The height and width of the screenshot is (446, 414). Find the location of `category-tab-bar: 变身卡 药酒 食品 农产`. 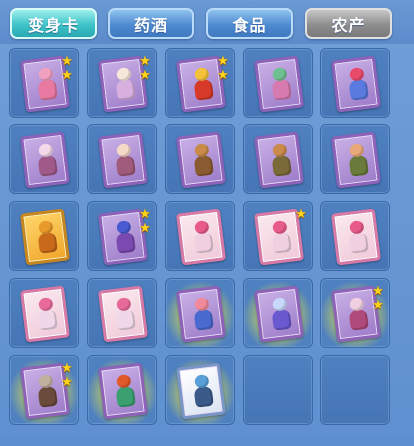

category-tab-bar: 变身卡 药酒 食品 农产 is located at coordinates (207, 22).